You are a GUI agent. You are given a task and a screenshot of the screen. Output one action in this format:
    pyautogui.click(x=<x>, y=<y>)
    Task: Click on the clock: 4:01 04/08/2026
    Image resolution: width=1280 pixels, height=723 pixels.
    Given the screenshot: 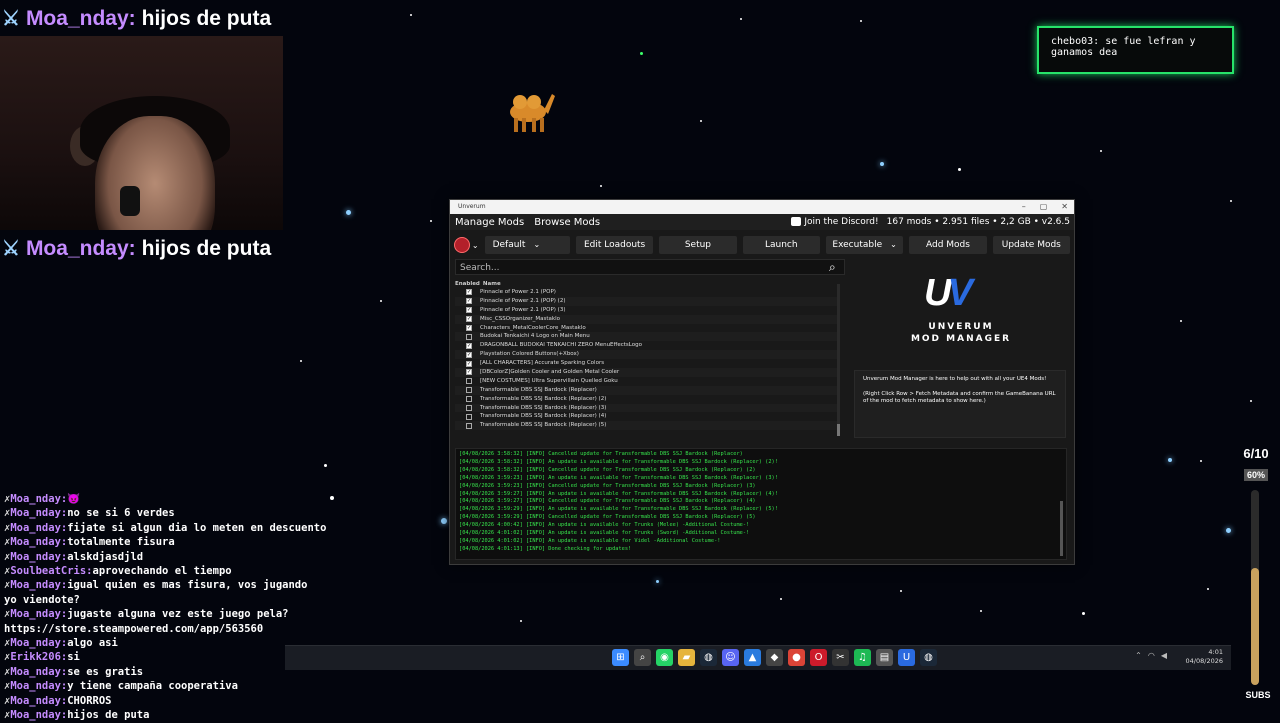 What is the action you would take?
    pyautogui.click(x=1204, y=657)
    